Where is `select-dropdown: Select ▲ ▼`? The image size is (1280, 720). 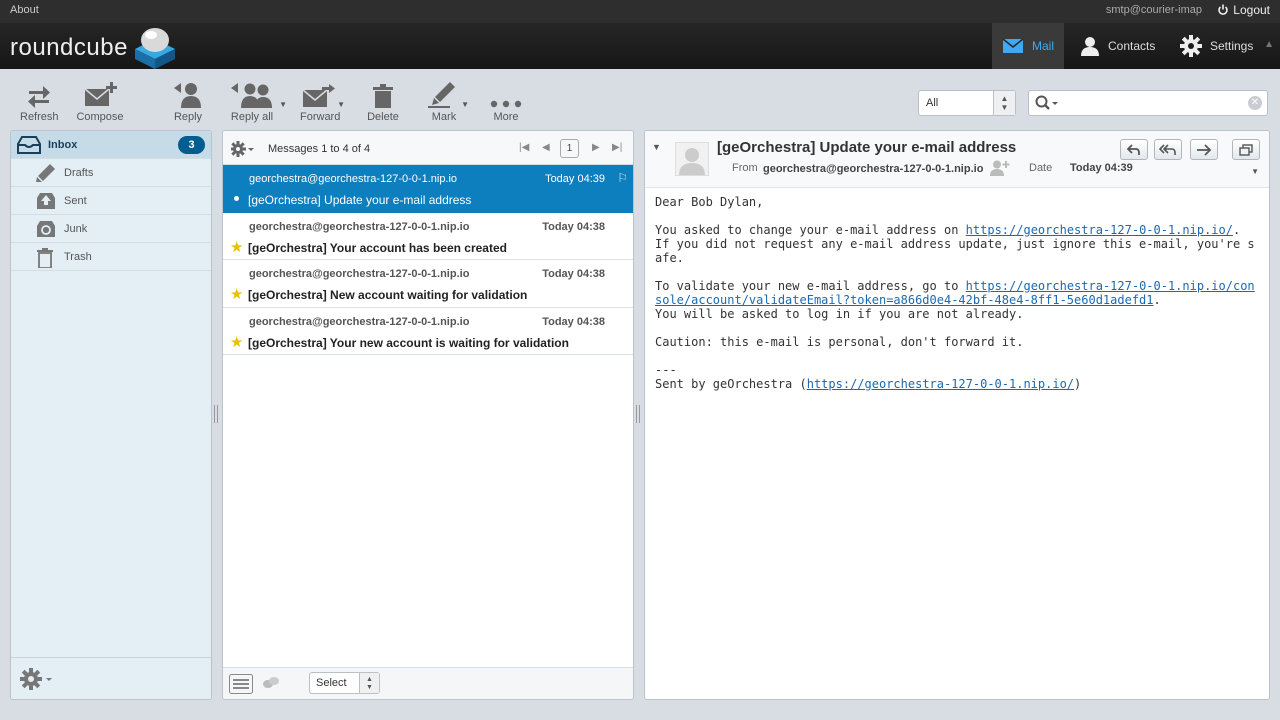 select-dropdown: Select ▲ ▼ is located at coordinates (344, 683).